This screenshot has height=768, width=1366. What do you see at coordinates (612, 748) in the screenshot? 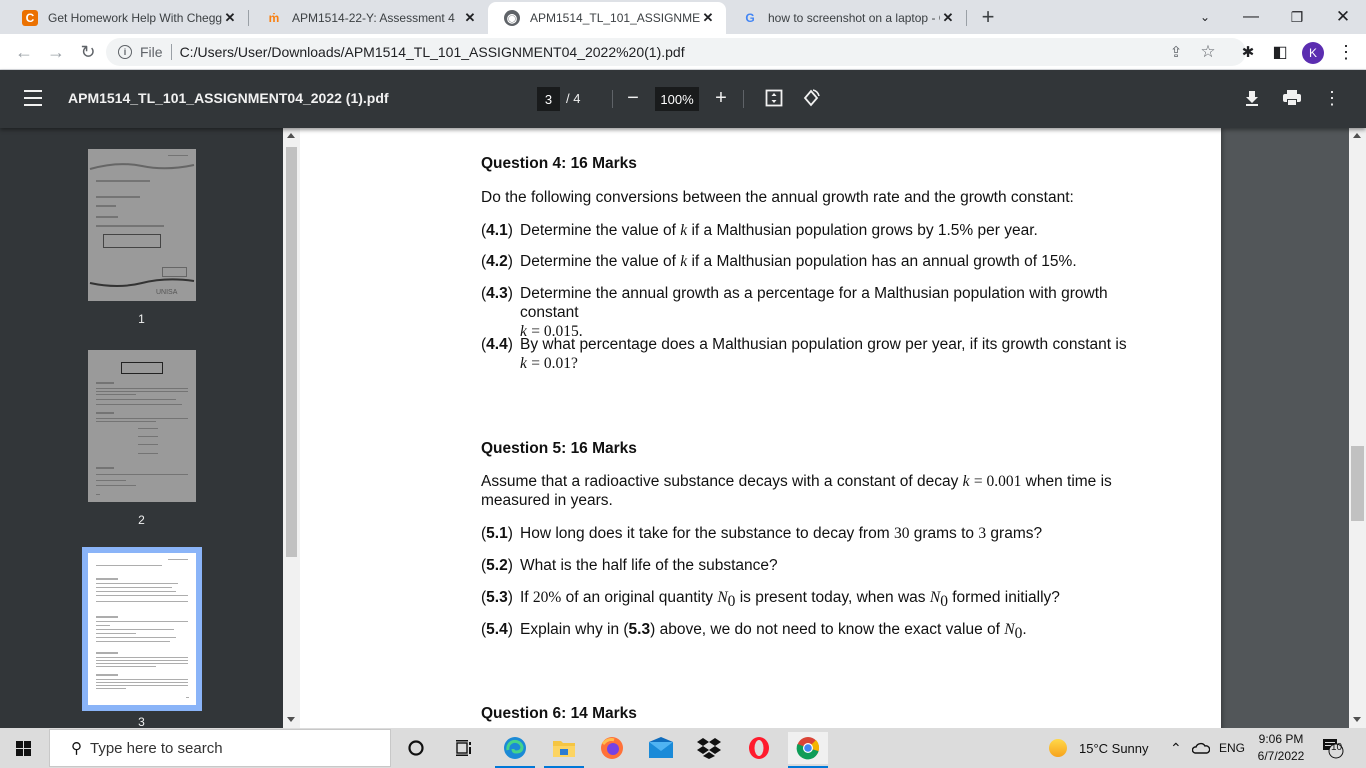
I see `firefox-icon` at bounding box center [612, 748].